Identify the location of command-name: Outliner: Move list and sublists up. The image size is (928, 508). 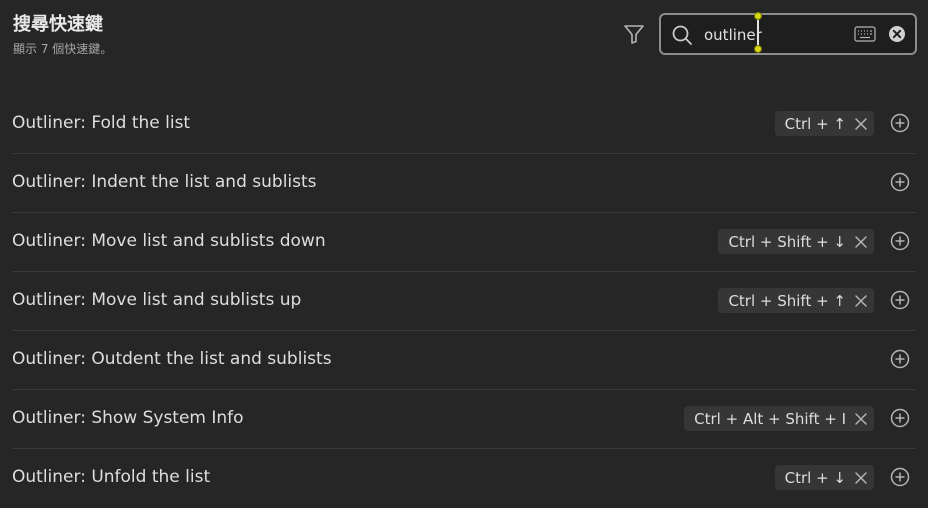
(157, 300).